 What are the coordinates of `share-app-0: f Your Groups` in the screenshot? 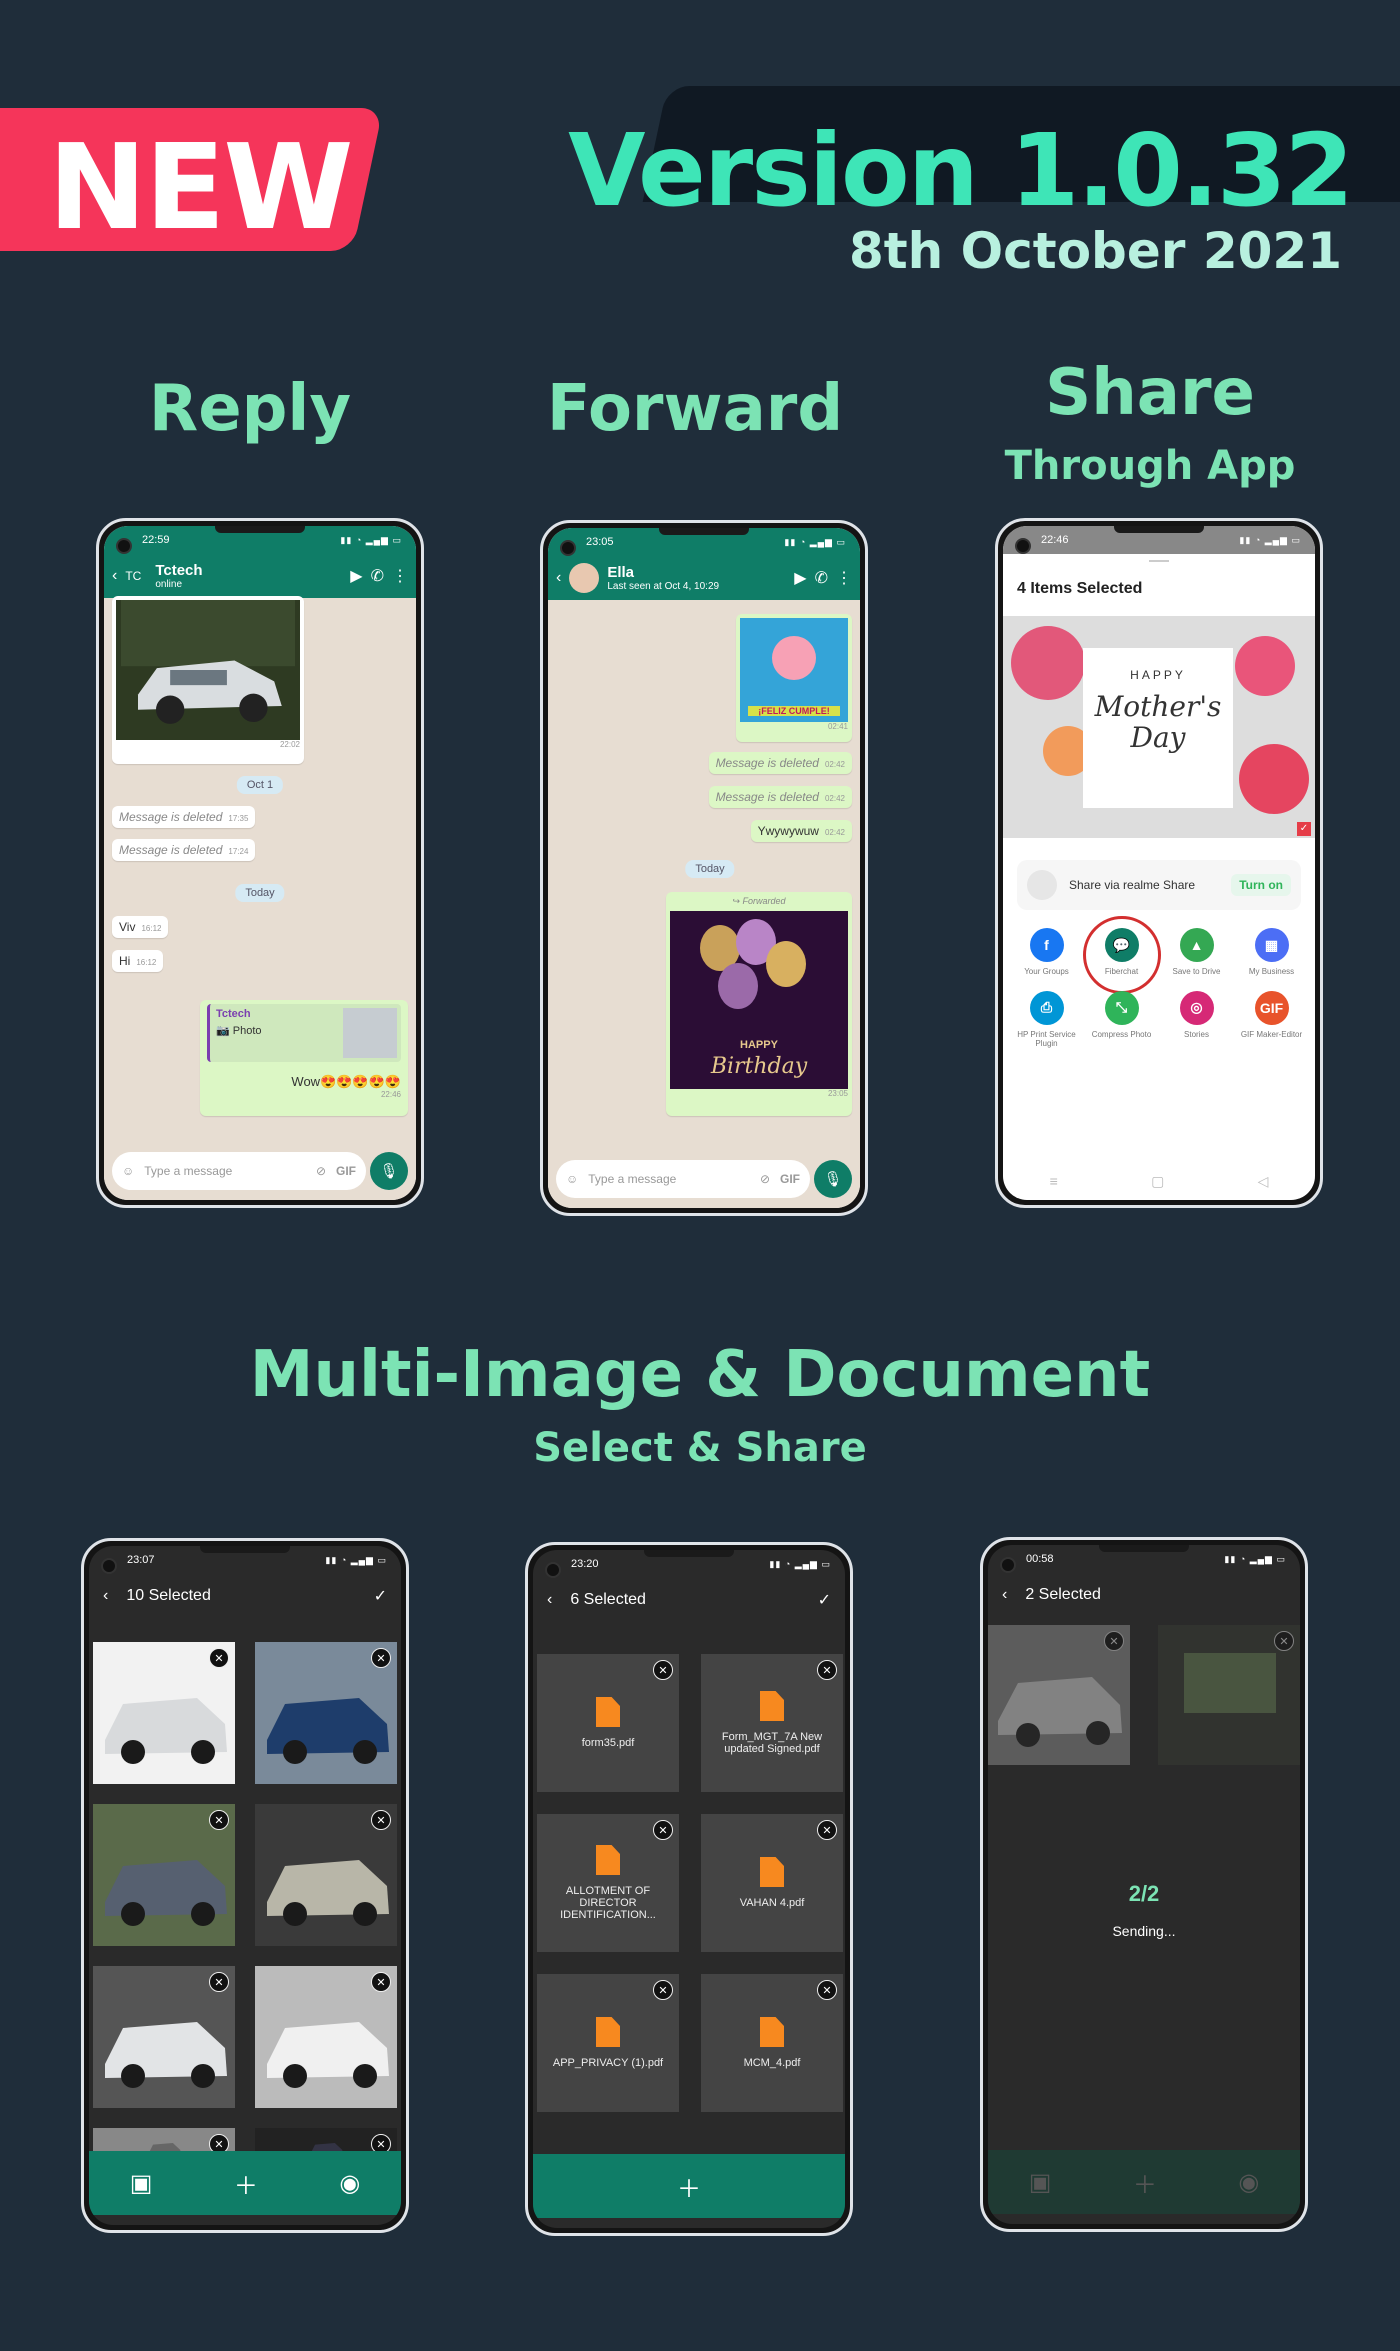 It's located at (1046, 952).